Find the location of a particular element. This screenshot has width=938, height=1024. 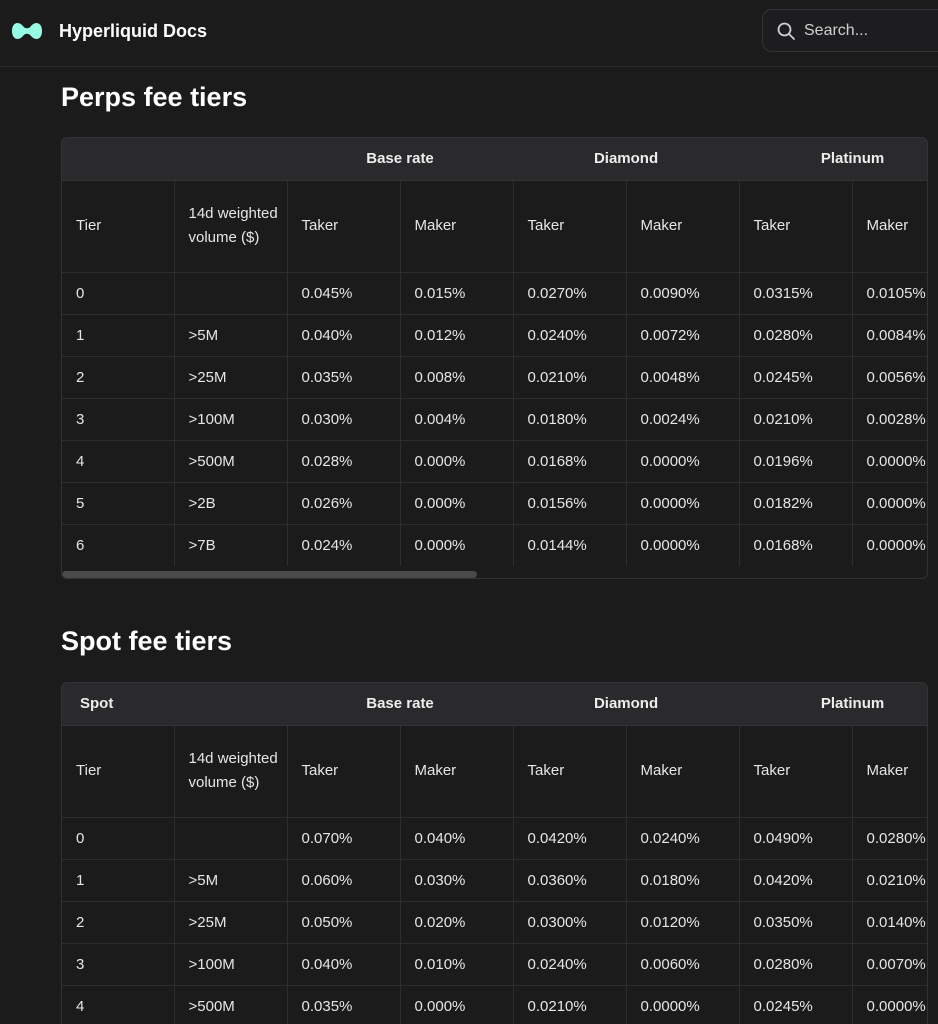

group-header-label is located at coordinates (118, 159).